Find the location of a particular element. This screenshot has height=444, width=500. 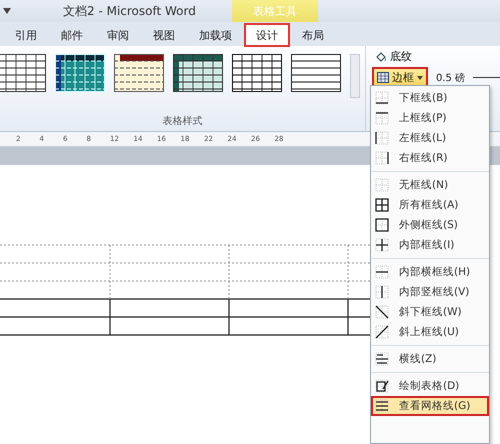

ribbon-tab: 邮件 is located at coordinates (72, 35).